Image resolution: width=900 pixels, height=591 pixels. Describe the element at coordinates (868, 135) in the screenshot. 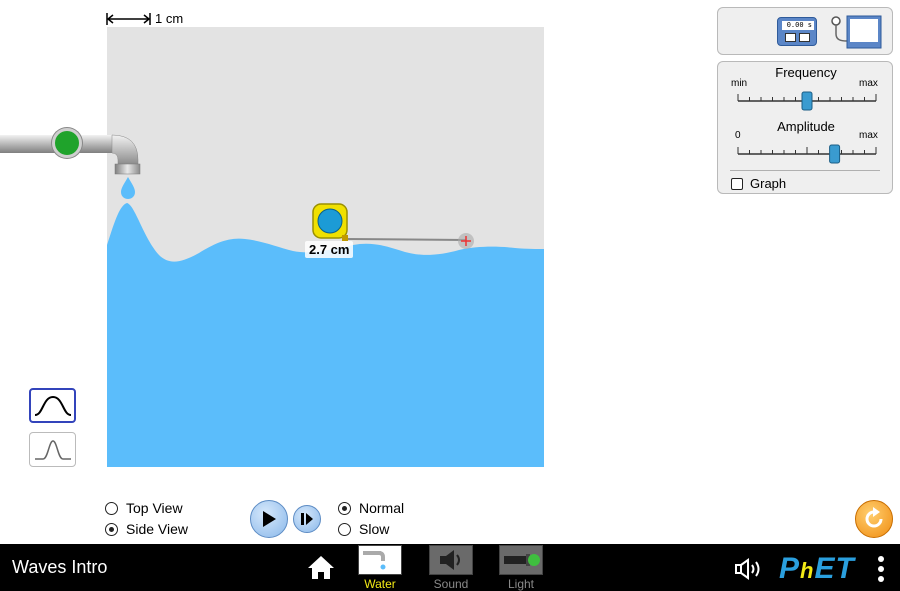

I see `amplitude-max-label: max` at that location.